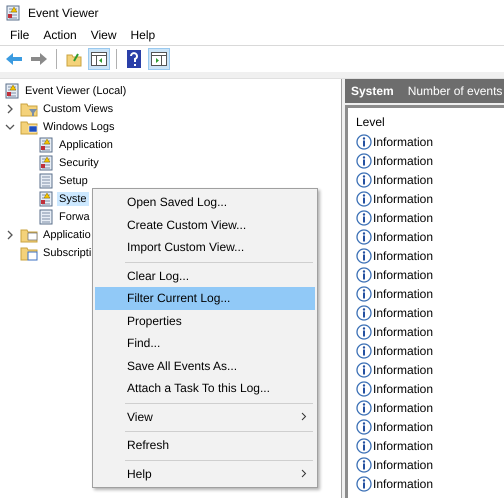 This screenshot has height=498, width=504. I want to click on menu-item: Action, so click(60, 35).